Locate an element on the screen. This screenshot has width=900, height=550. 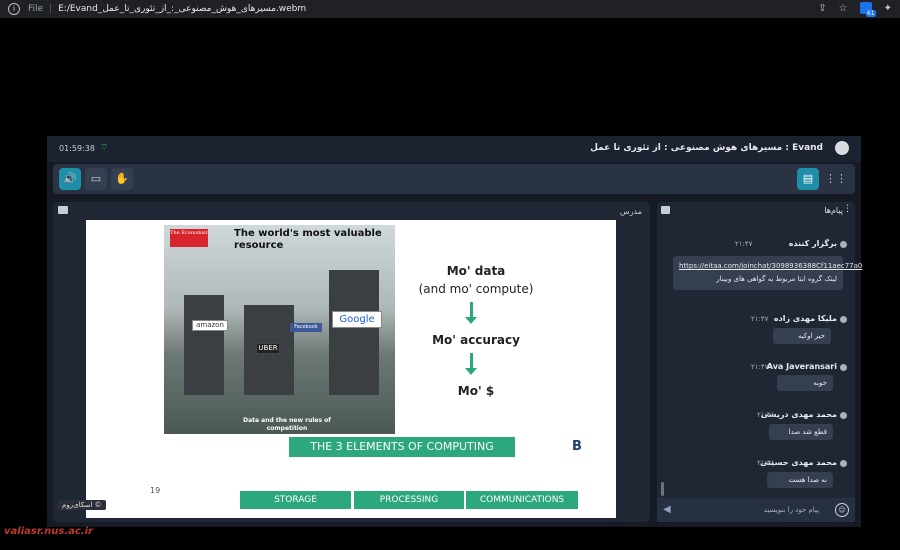
communications-tag: COMMUNICATIONS is located at coordinates (522, 500).